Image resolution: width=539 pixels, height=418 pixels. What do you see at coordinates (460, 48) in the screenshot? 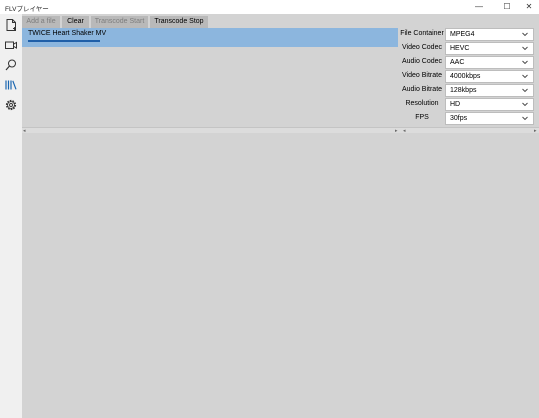
I see `video-codec-value: HEVC` at bounding box center [460, 48].